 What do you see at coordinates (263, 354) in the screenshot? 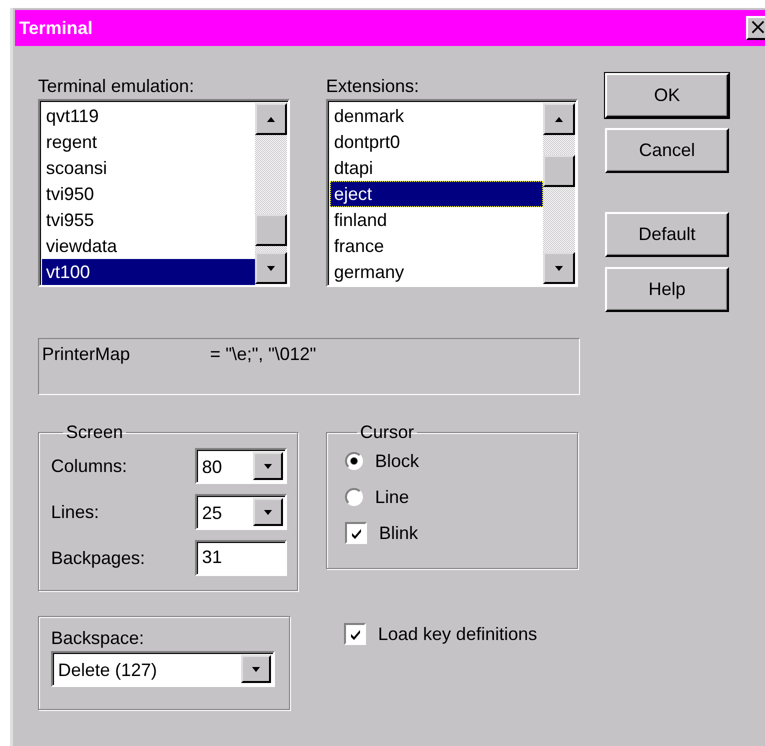
I see `setting-value: = "\e;", "\012"` at bounding box center [263, 354].